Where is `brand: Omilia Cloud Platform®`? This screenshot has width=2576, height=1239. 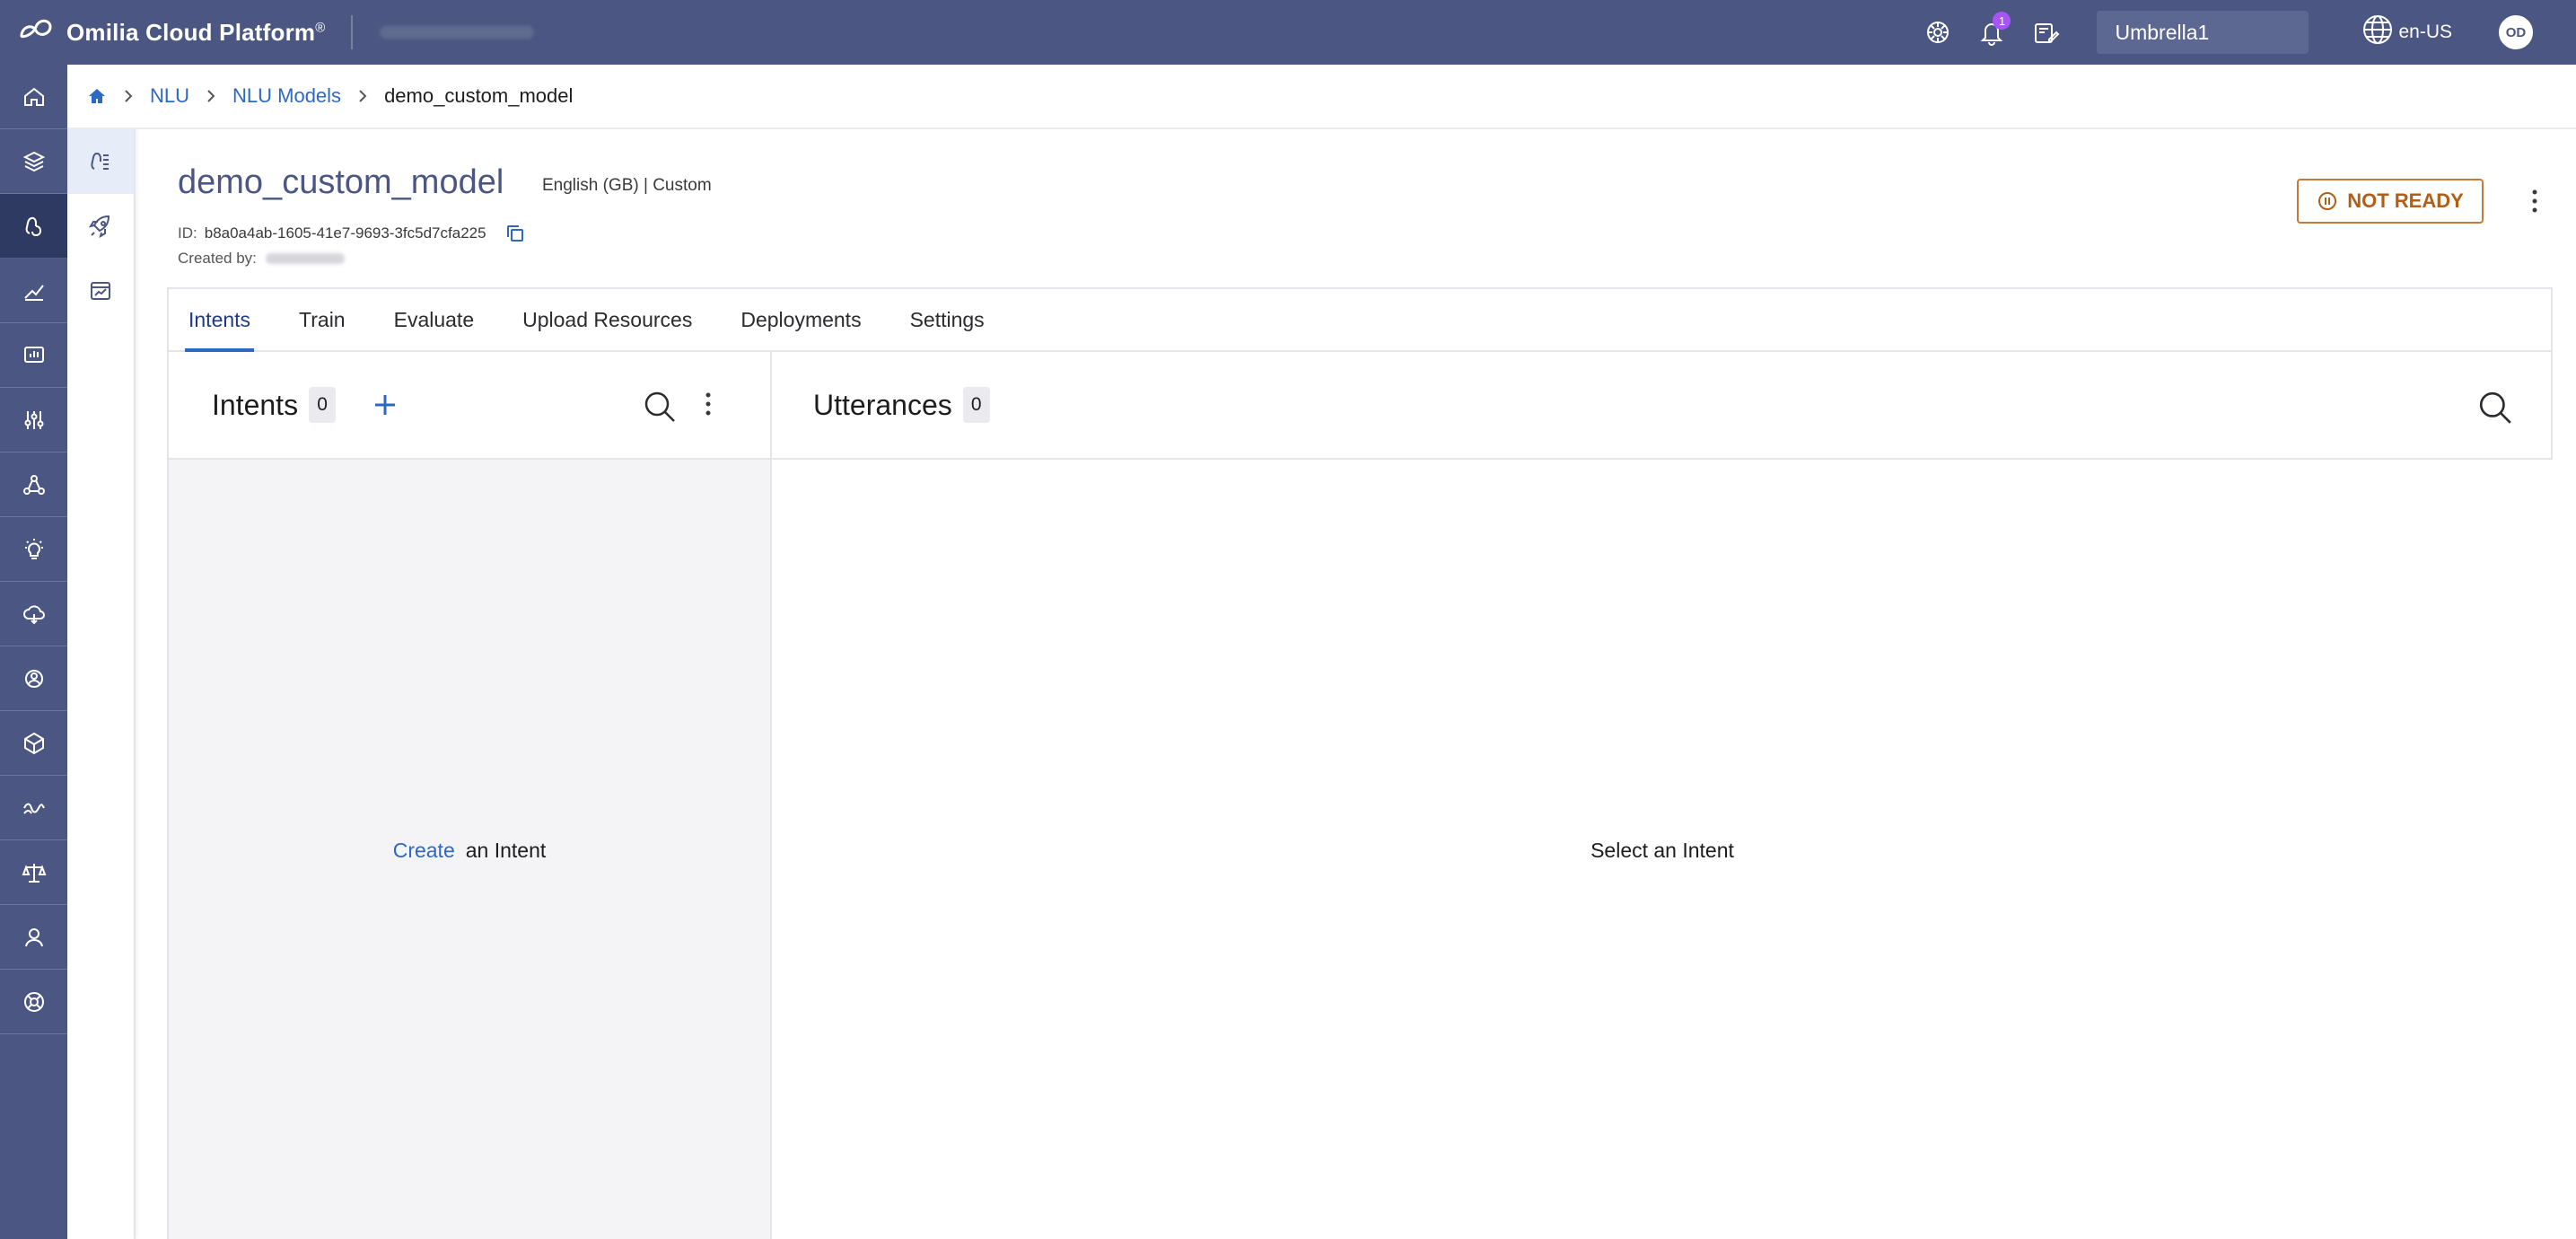
brand: Omilia Cloud Platform® is located at coordinates (171, 32).